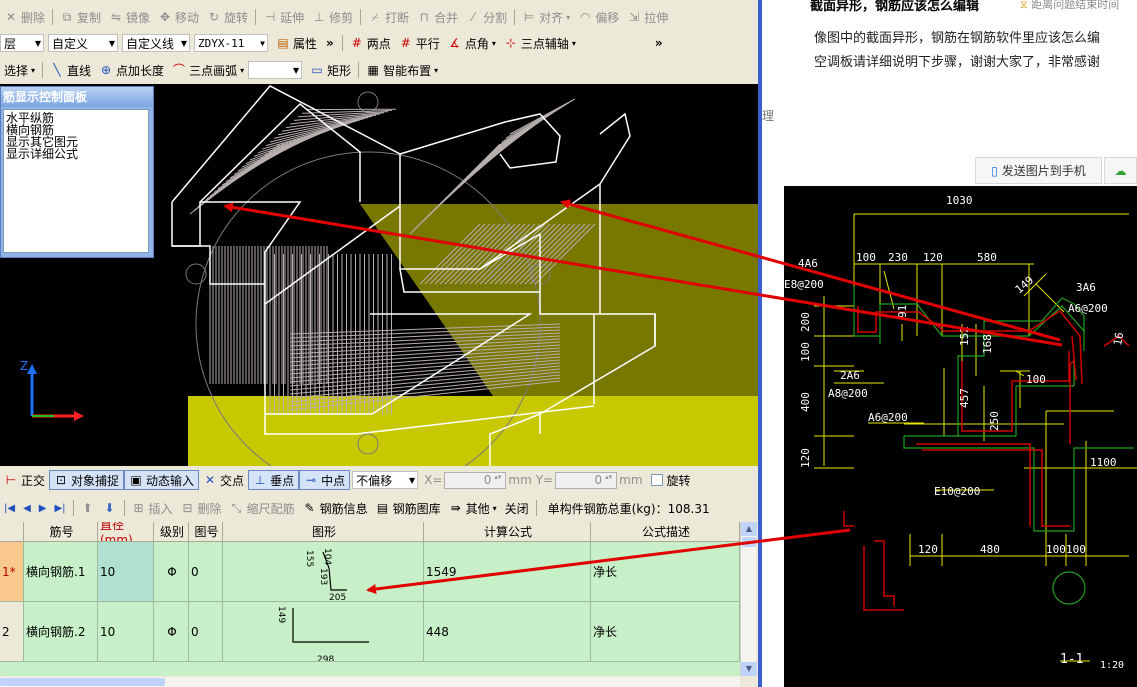  Describe the element at coordinates (227, 17) in the screenshot. I see `rotate-tool: ↻ 旋转` at that location.